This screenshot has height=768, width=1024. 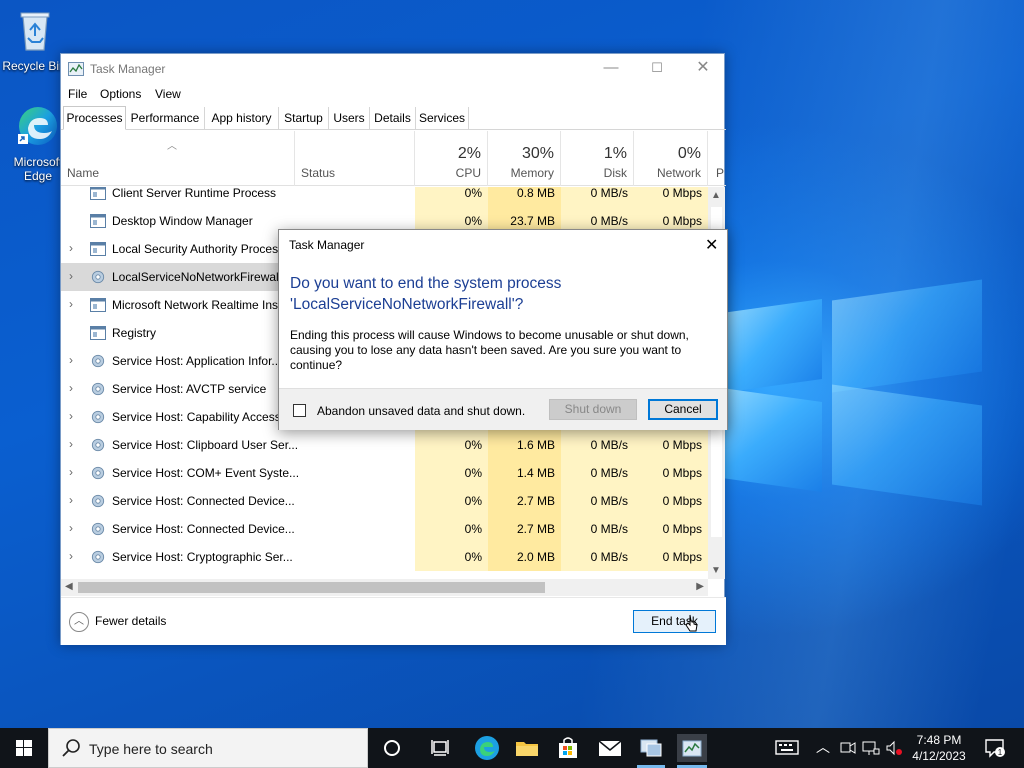 I want to click on scroll-down-icon: ▼, so click(x=716, y=570).